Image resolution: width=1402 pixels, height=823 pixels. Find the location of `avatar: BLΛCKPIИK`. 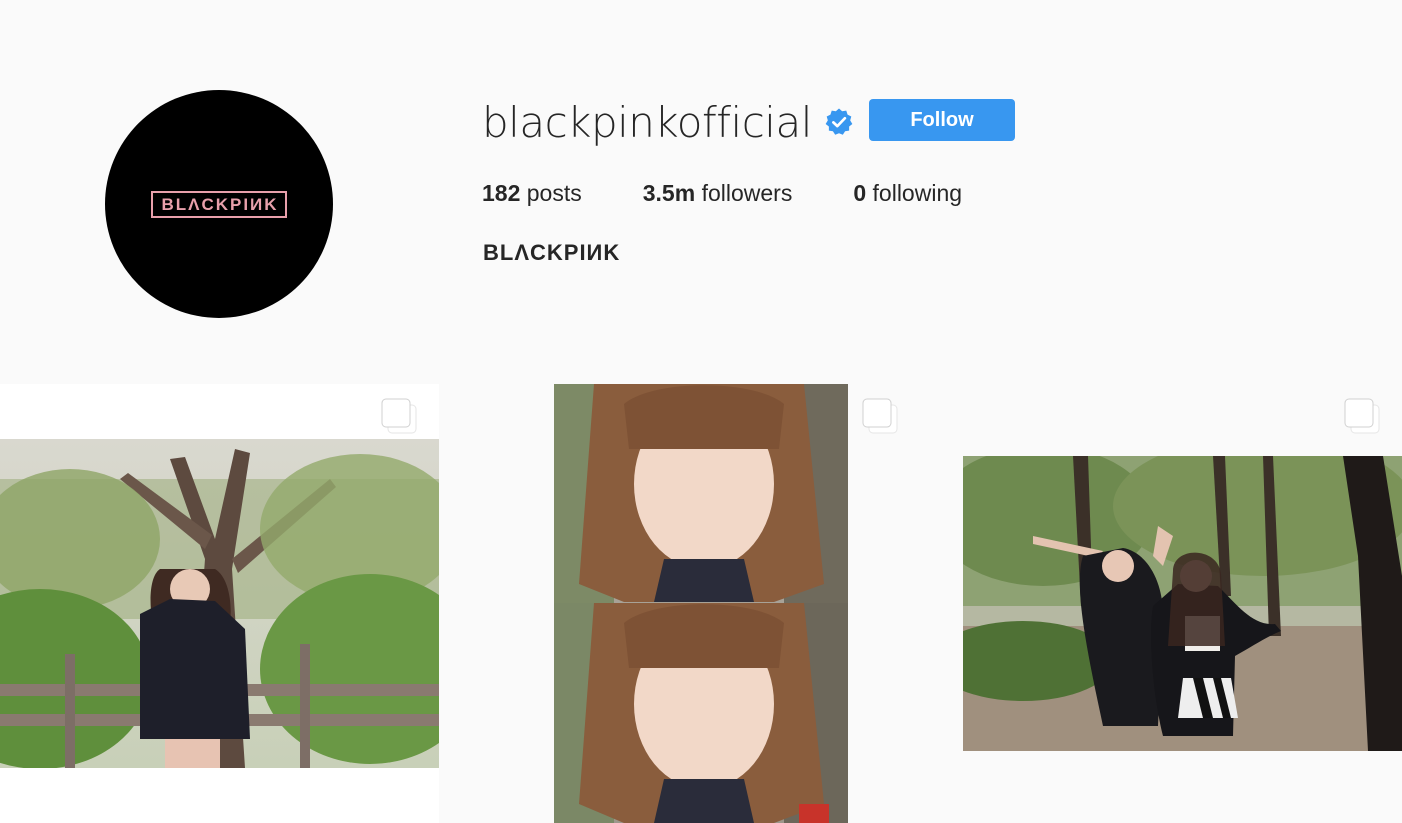

avatar: BLΛCKPIИK is located at coordinates (219, 204).